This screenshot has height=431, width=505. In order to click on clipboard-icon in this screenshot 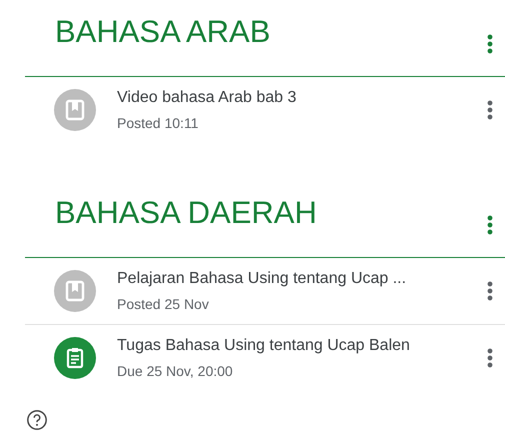, I will do `click(75, 358)`.